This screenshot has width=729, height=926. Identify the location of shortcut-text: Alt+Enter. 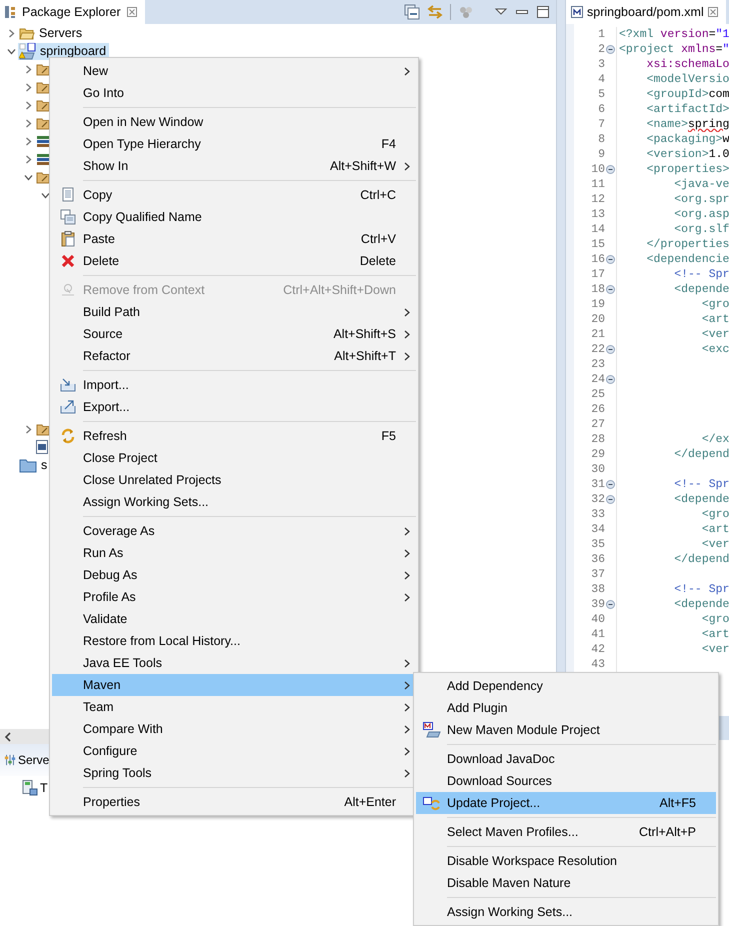
(370, 802).